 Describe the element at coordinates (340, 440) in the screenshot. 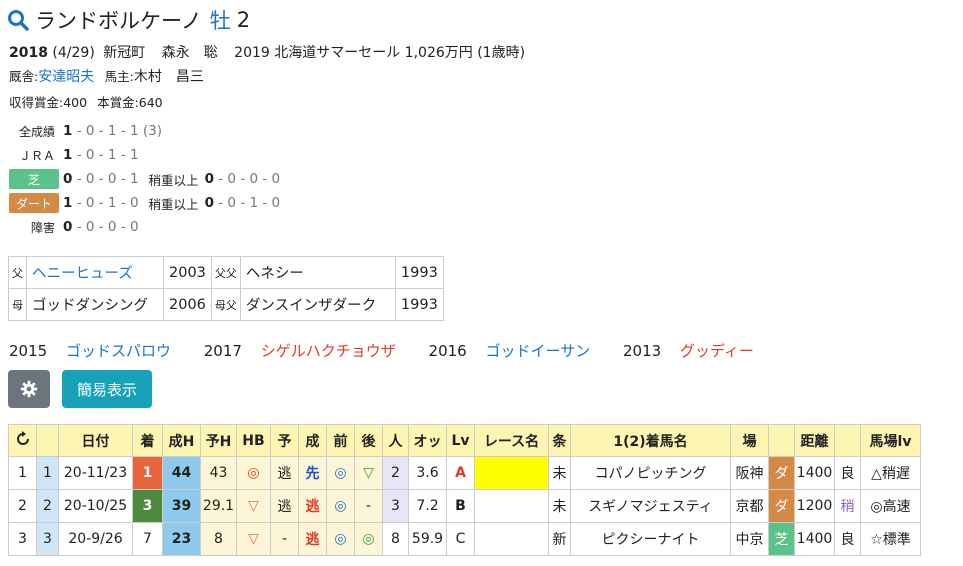

I see `header-mae: 前` at that location.